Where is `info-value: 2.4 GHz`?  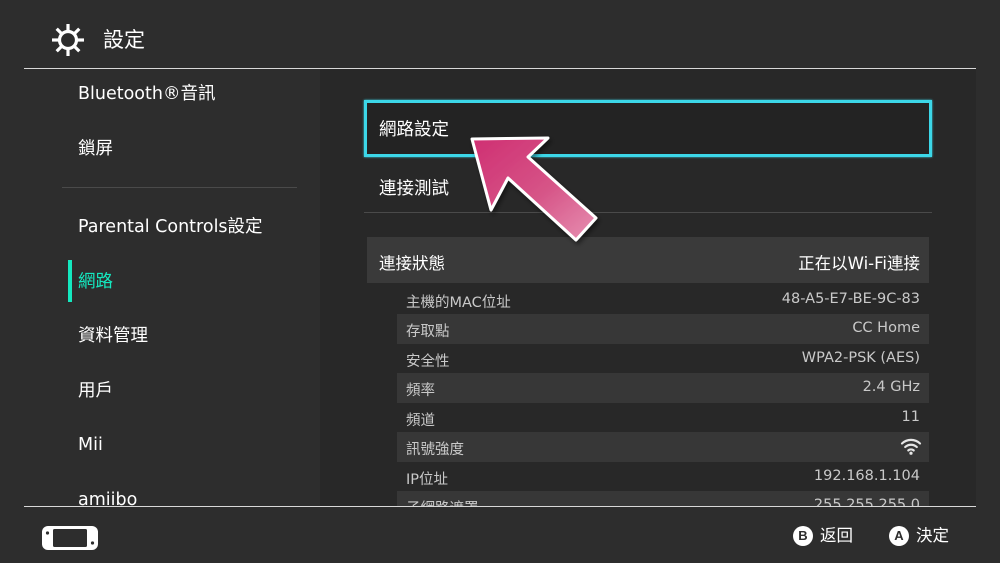
info-value: 2.4 GHz is located at coordinates (891, 387).